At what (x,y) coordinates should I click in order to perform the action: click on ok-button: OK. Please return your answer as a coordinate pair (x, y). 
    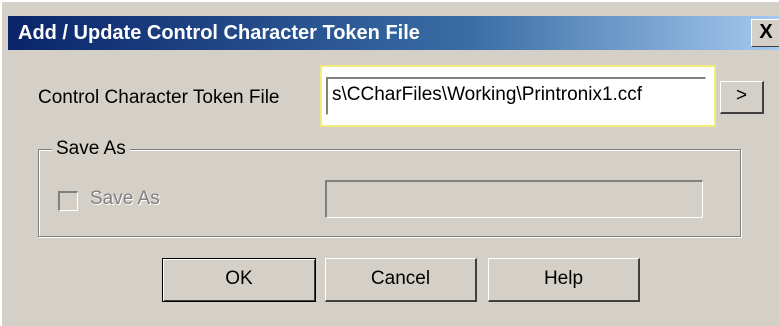
    Looking at the image, I should click on (239, 280).